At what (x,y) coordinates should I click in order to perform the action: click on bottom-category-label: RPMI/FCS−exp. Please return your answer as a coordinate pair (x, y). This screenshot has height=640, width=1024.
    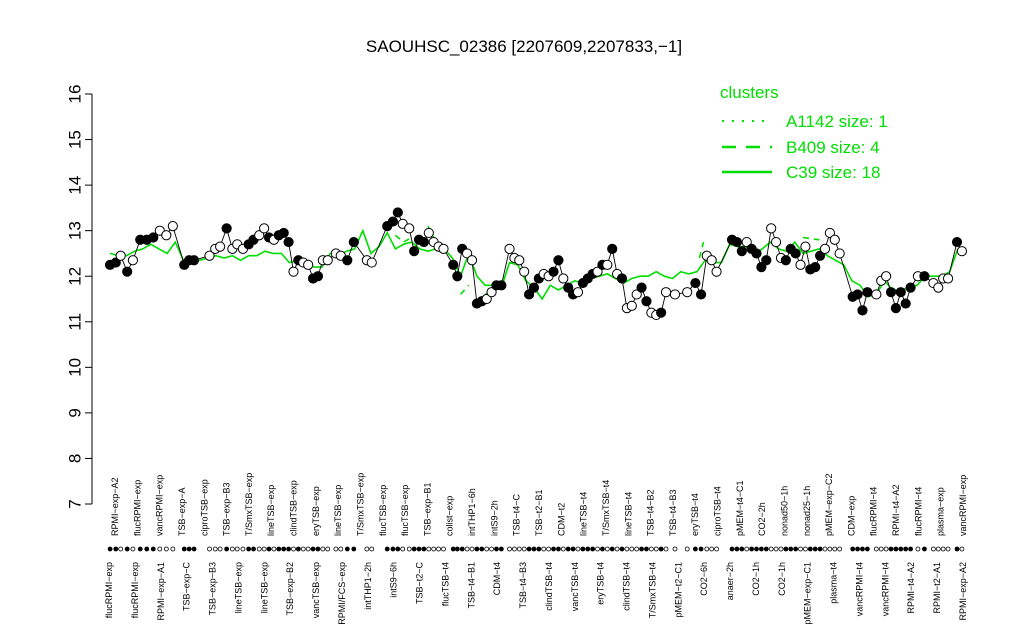
    Looking at the image, I should click on (342, 593).